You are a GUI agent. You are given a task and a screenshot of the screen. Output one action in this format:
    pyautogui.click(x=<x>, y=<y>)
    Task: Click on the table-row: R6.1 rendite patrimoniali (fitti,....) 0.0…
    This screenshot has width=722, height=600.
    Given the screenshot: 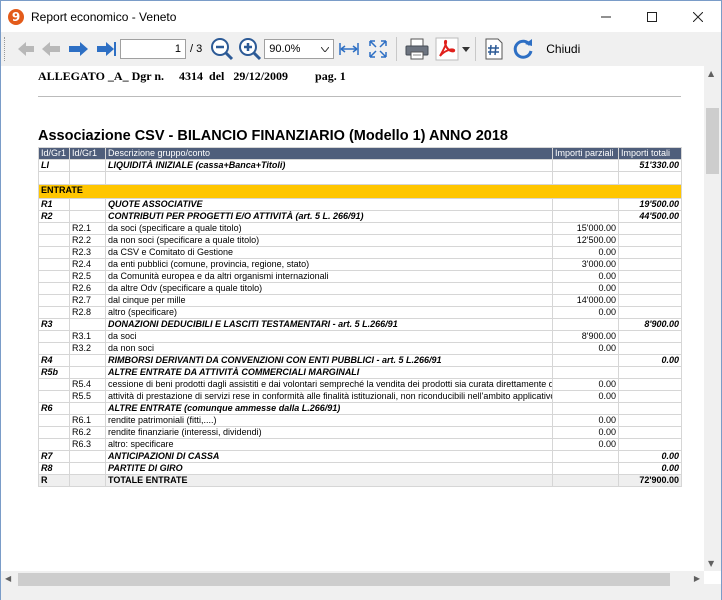 What is the action you would take?
    pyautogui.click(x=360, y=420)
    